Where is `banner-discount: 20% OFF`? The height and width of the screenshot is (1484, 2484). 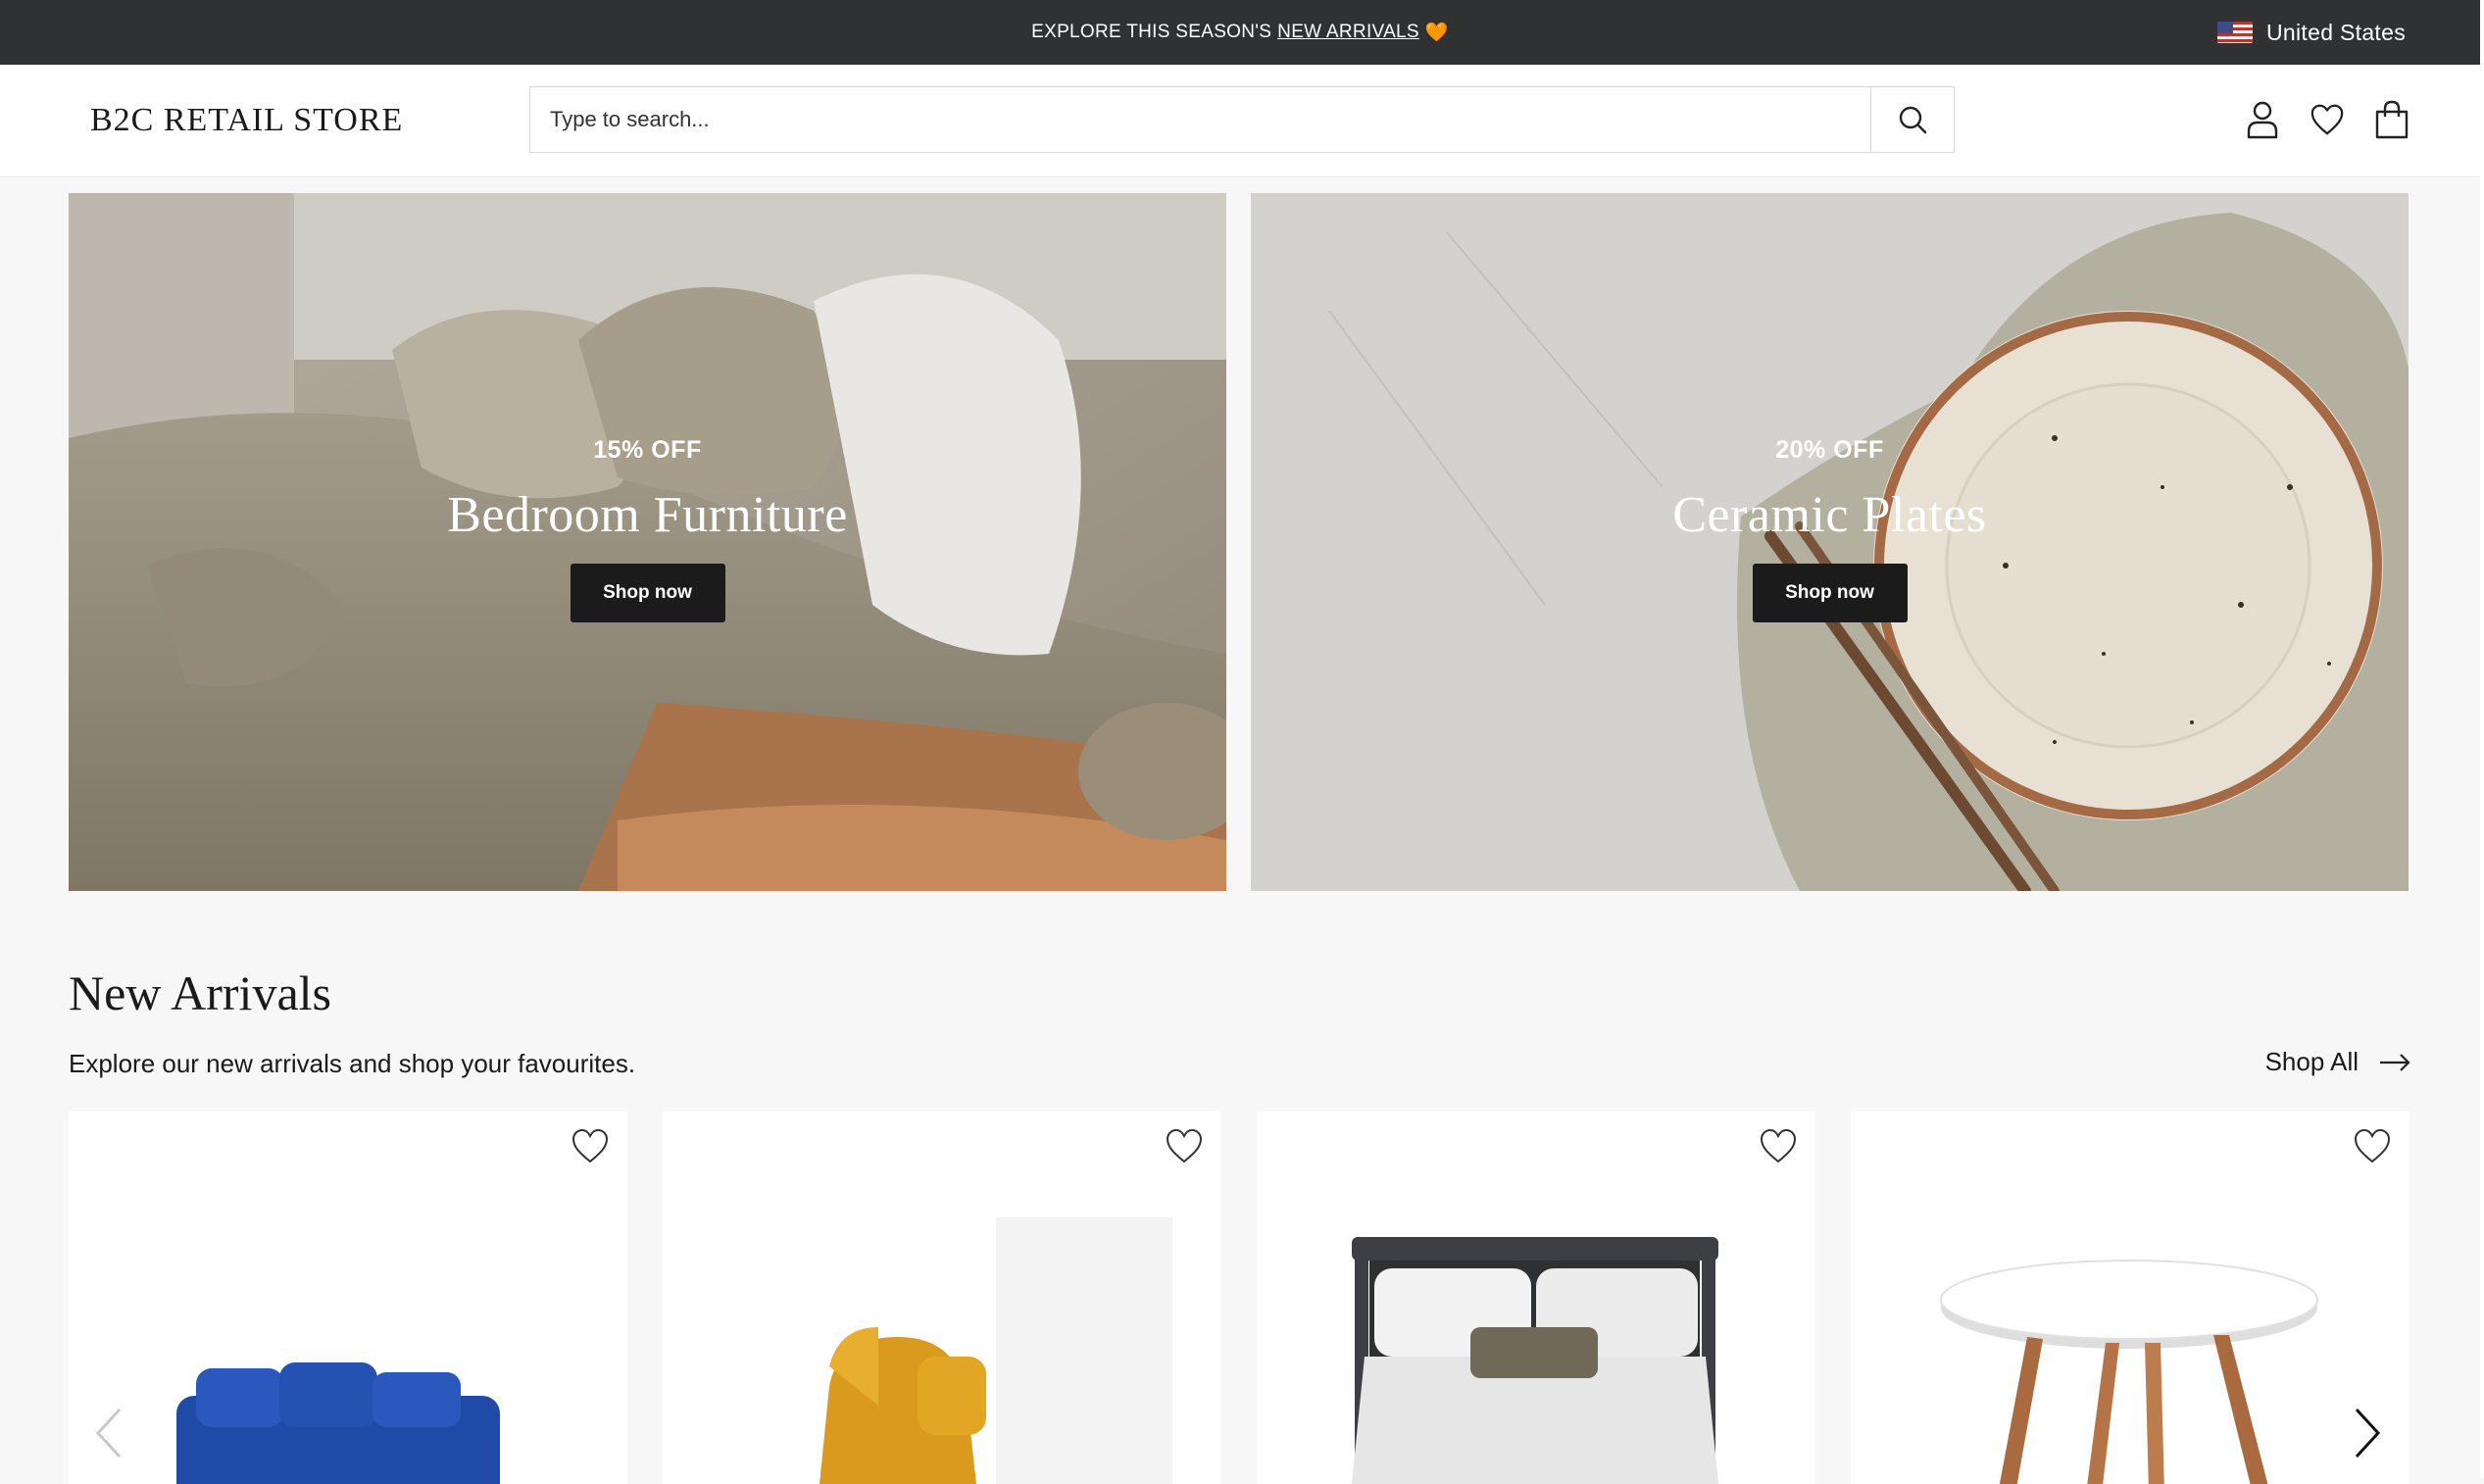
banner-discount: 20% OFF is located at coordinates (1830, 450).